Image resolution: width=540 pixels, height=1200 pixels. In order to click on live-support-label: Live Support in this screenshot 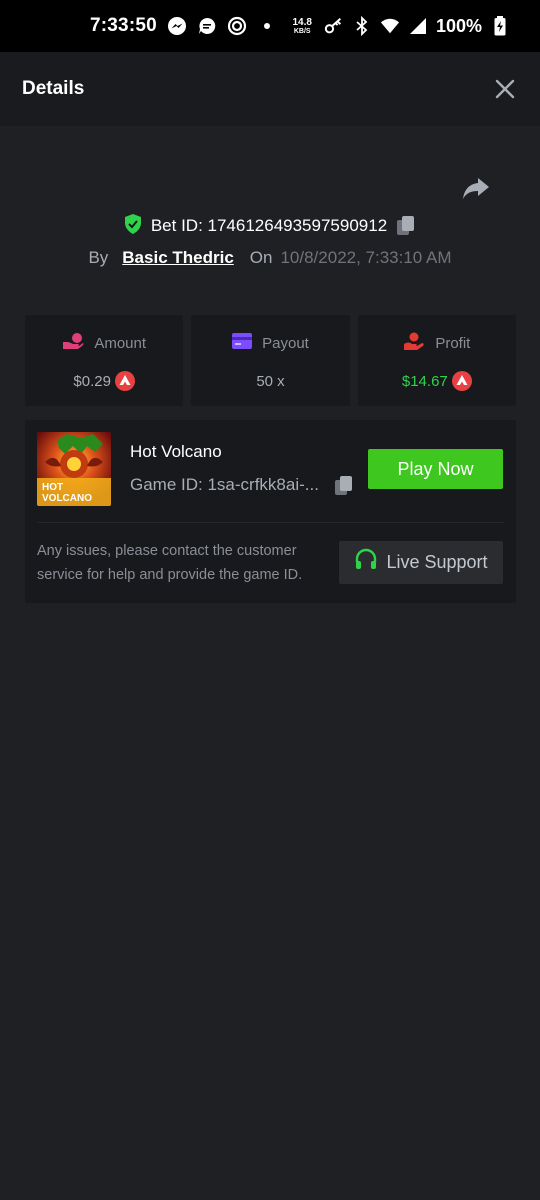, I will do `click(437, 562)`.